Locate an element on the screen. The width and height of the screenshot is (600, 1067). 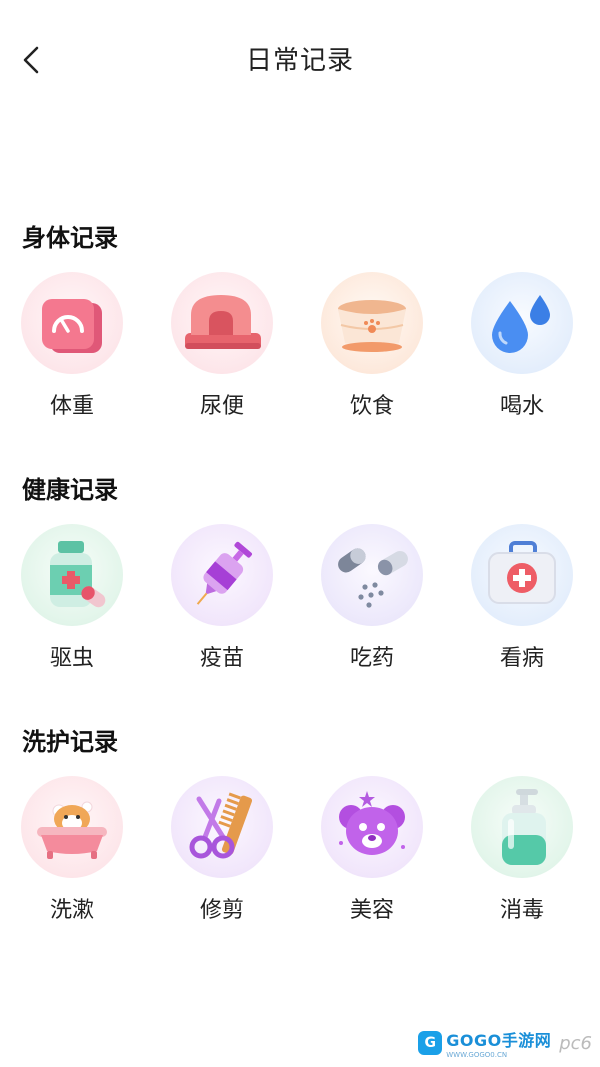
record-item-weight: 体重 is located at coordinates (72, 346).